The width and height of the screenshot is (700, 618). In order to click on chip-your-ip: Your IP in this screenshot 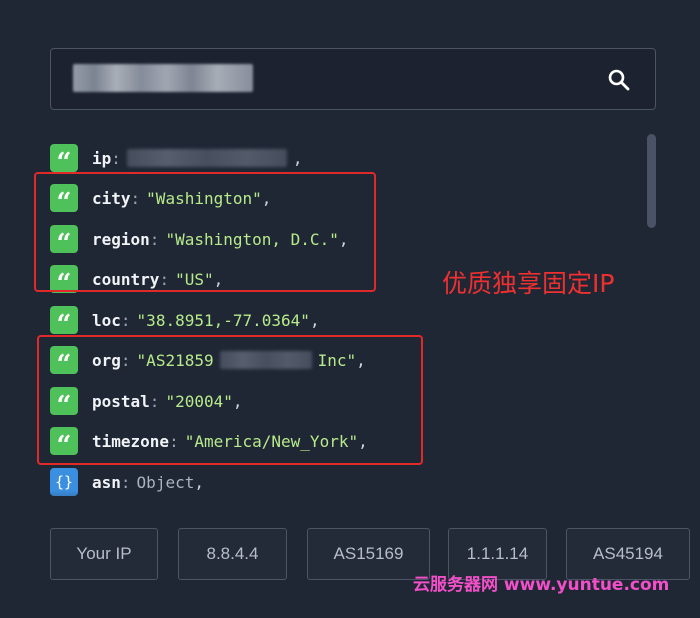, I will do `click(104, 554)`.